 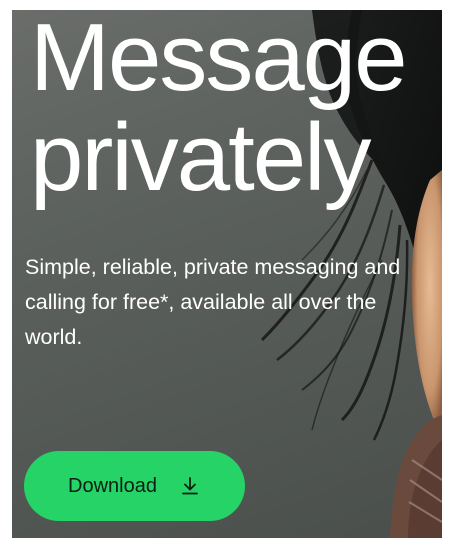 What do you see at coordinates (200, 157) in the screenshot?
I see `headline-line-2: privately` at bounding box center [200, 157].